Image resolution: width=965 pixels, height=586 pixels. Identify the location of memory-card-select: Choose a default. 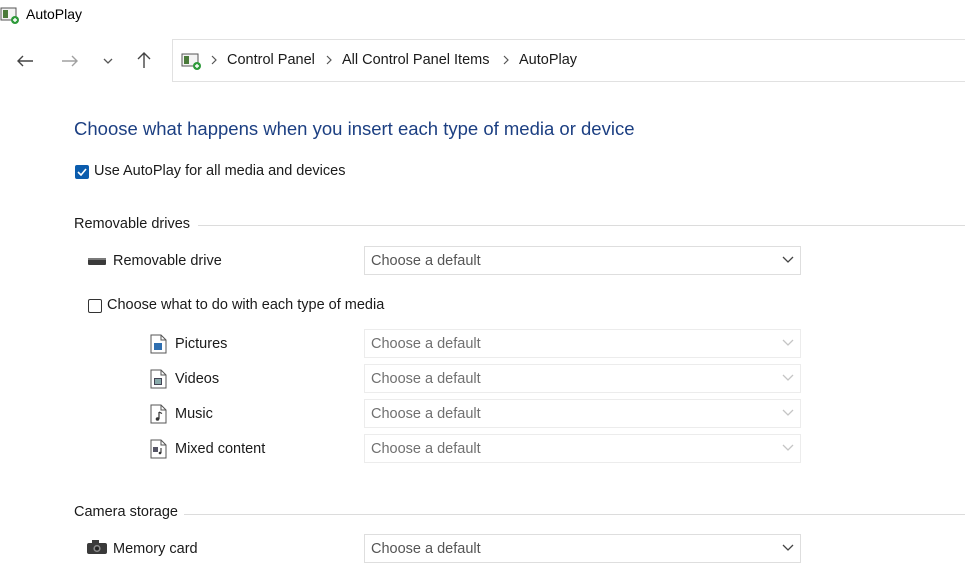
(582, 548).